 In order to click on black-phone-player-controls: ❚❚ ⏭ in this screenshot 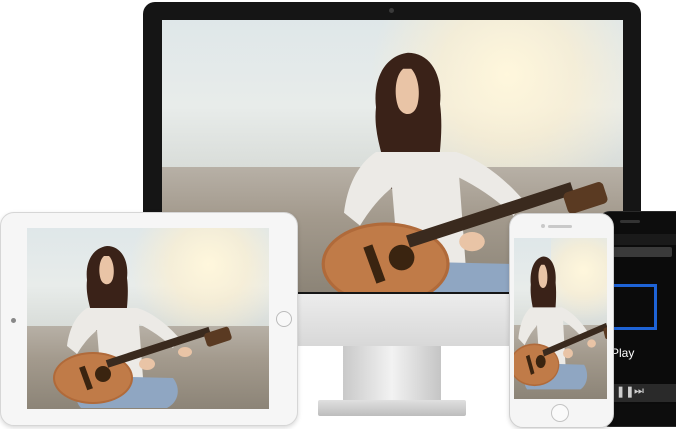, I will do `click(642, 393)`.